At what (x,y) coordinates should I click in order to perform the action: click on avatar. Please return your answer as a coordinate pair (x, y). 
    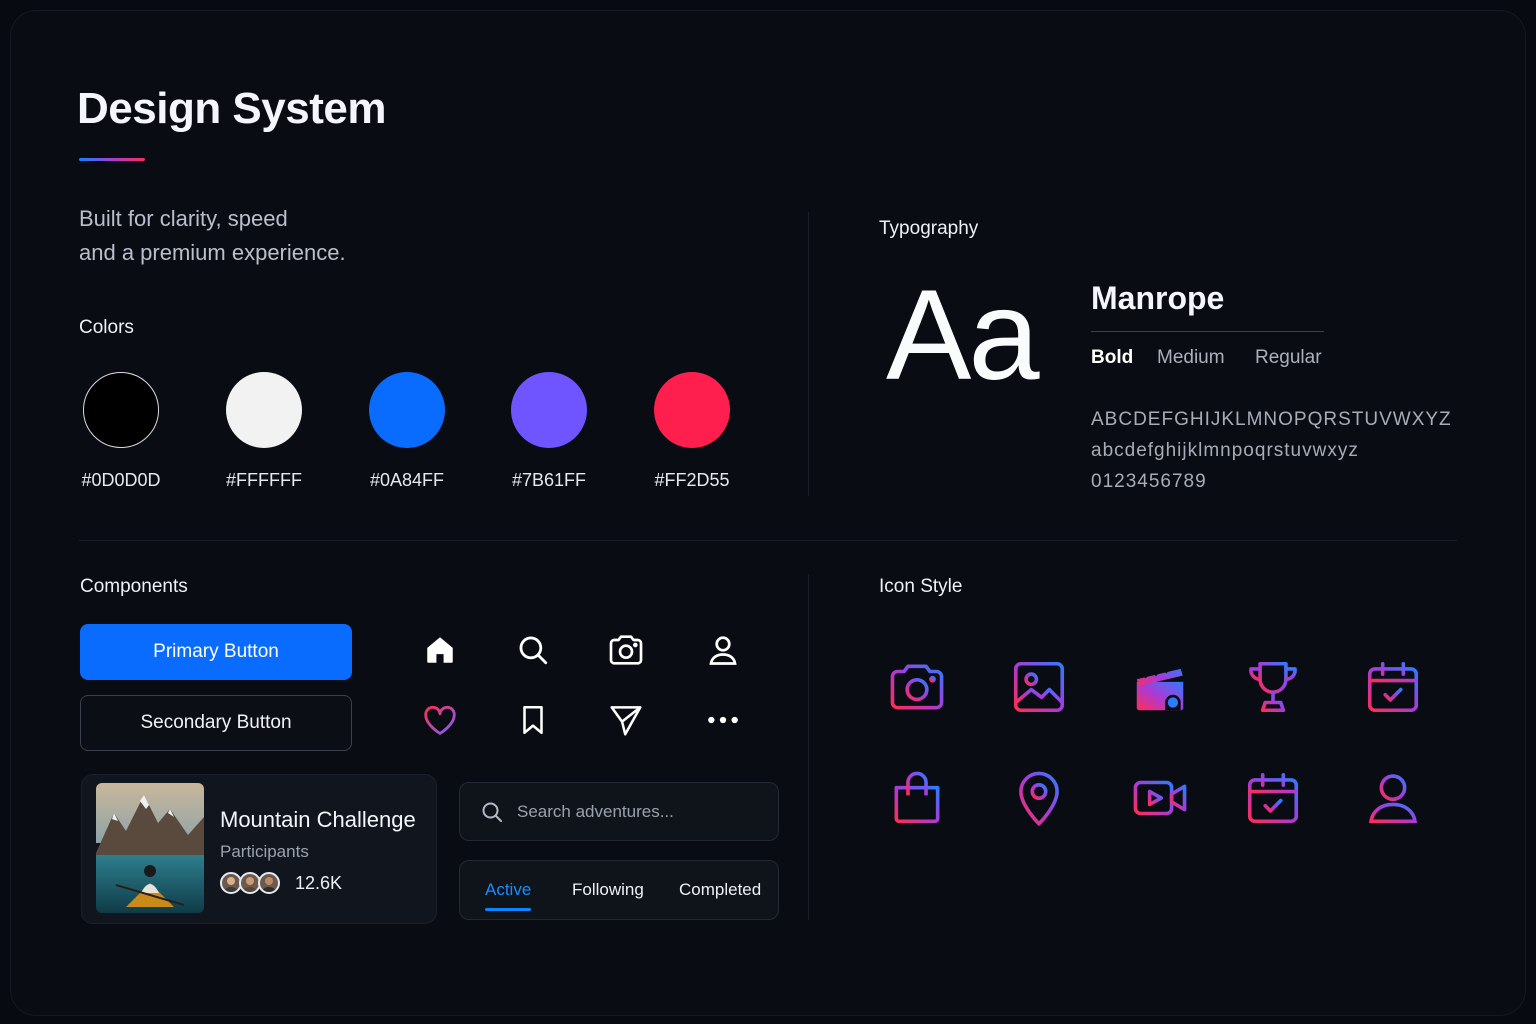
    Looking at the image, I should click on (269, 883).